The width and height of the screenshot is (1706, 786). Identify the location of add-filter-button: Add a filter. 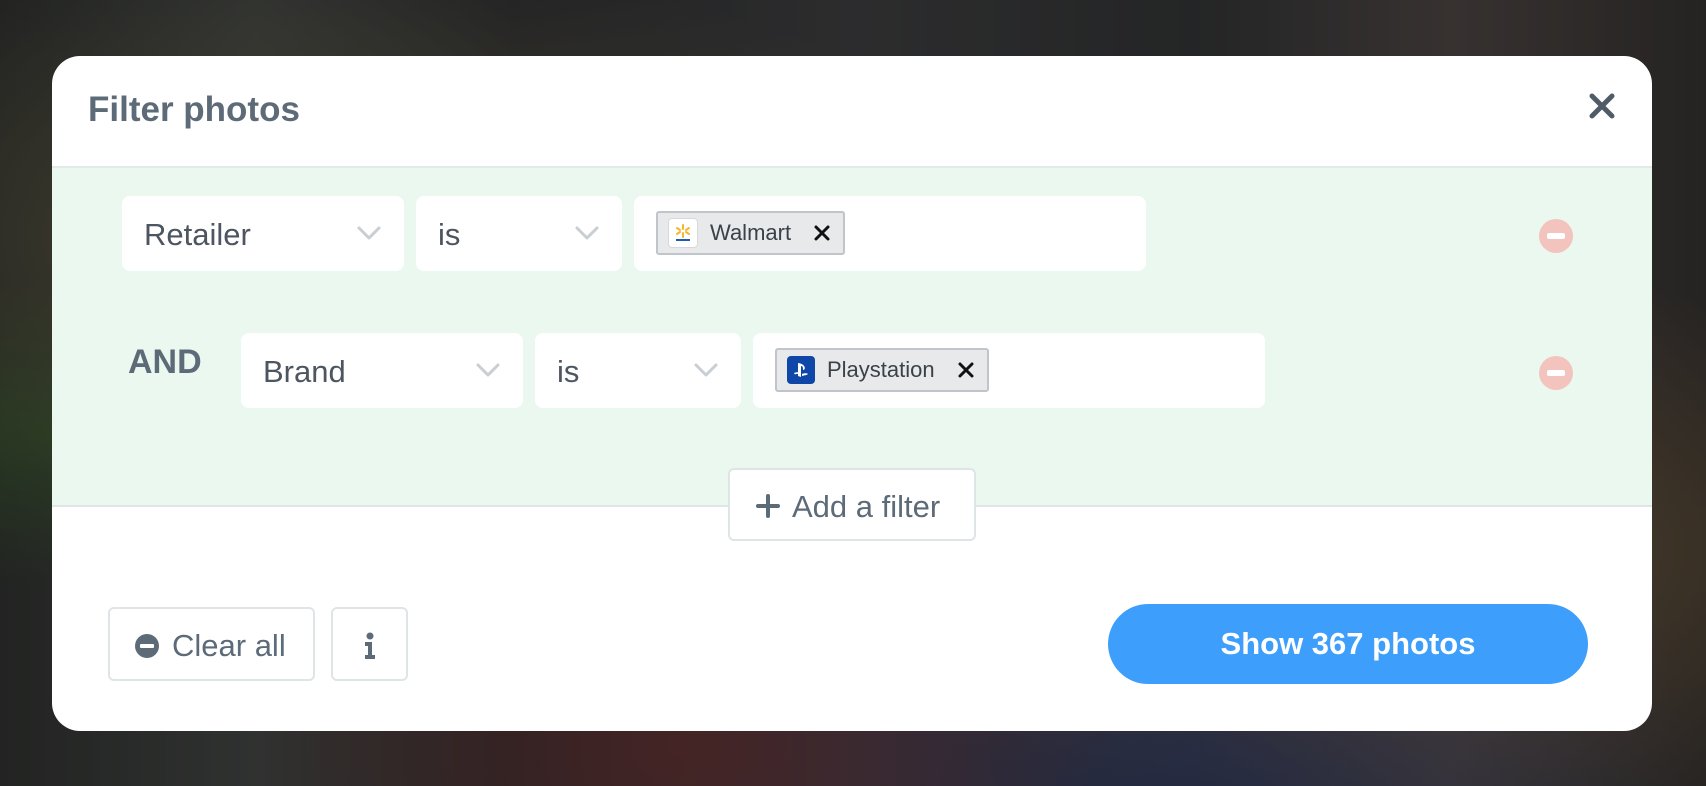
(852, 504).